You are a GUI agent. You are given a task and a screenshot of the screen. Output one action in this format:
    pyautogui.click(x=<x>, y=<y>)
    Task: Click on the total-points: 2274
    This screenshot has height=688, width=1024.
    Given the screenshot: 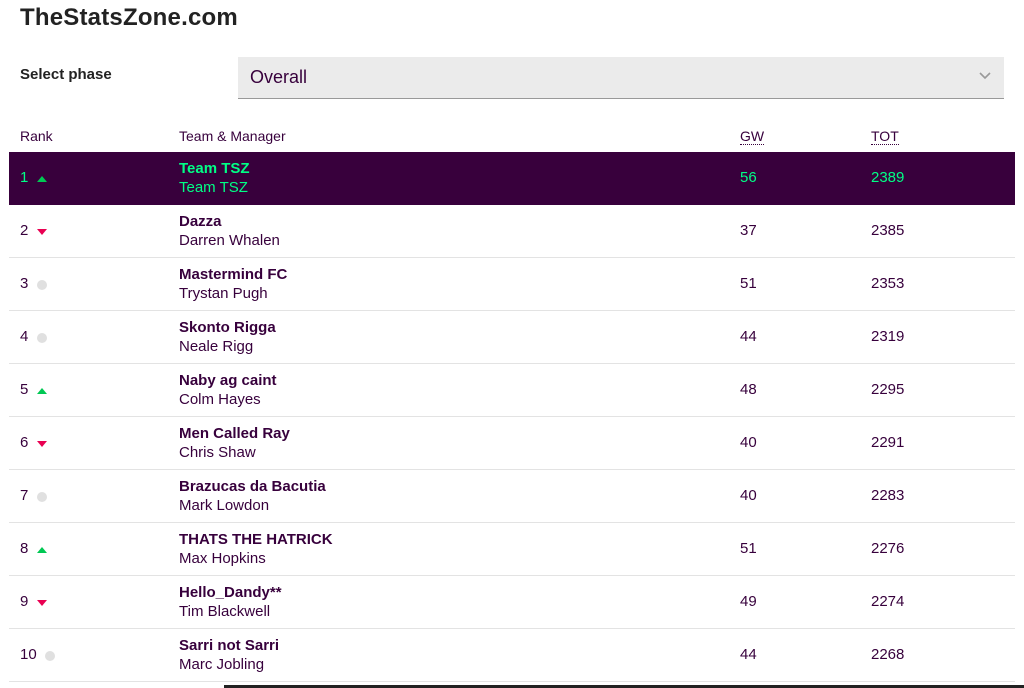 What is the action you would take?
    pyautogui.click(x=888, y=601)
    